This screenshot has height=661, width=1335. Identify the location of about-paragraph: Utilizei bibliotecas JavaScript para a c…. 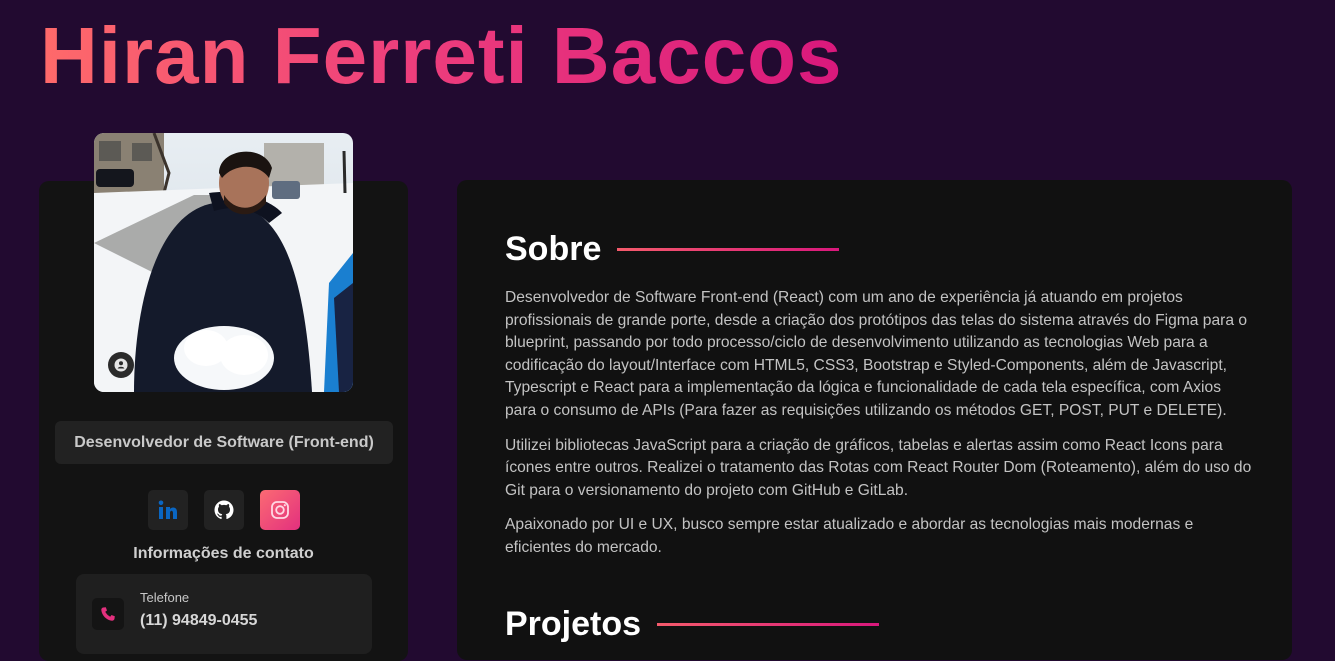
(878, 467).